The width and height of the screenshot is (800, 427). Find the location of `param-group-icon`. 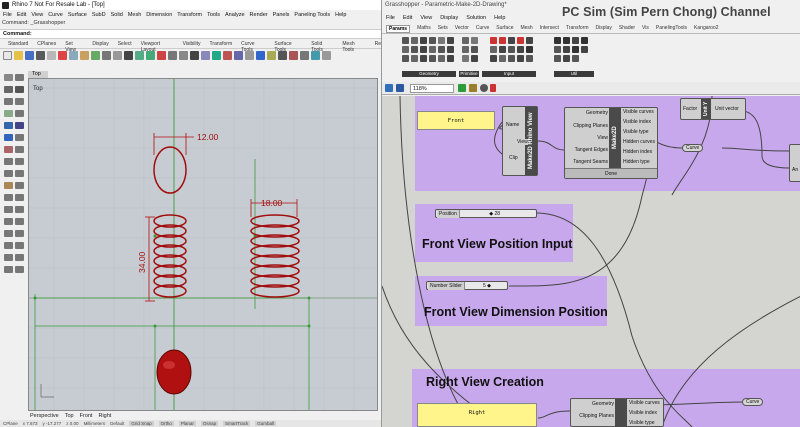

param-group-icon is located at coordinates (432, 58).